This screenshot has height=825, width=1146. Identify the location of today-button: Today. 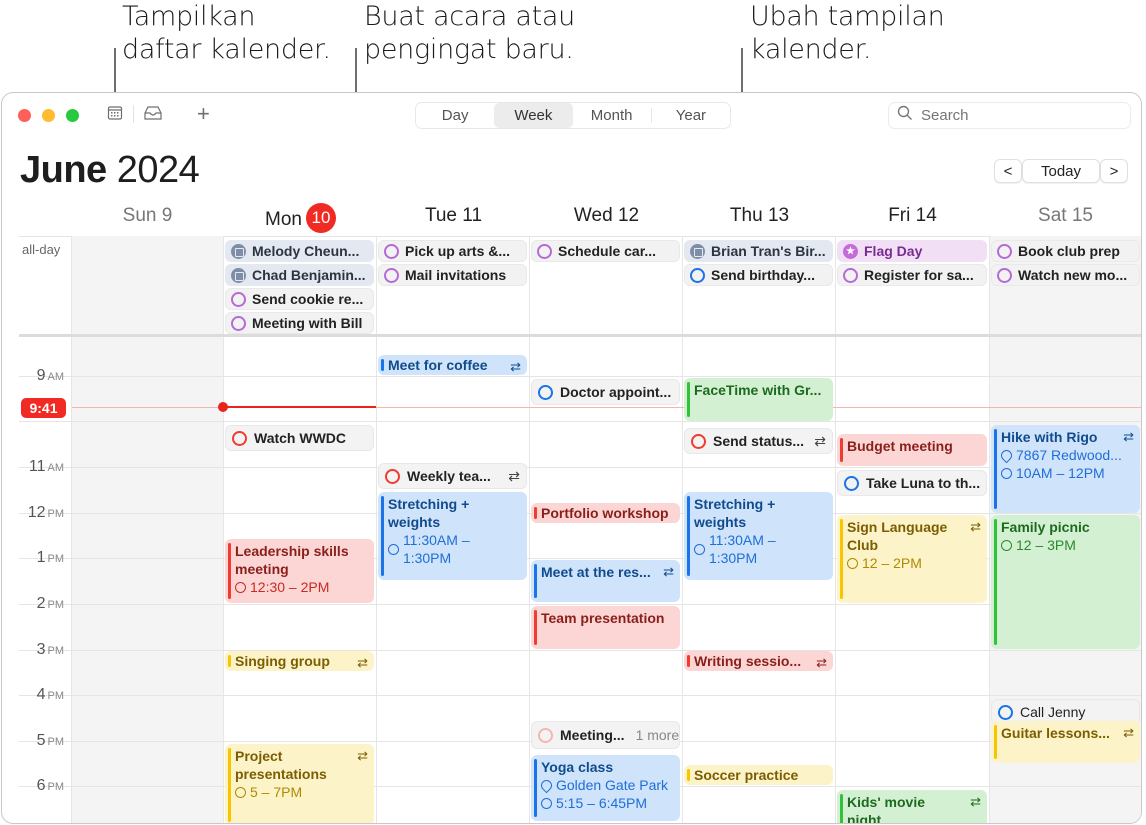
(1061, 171).